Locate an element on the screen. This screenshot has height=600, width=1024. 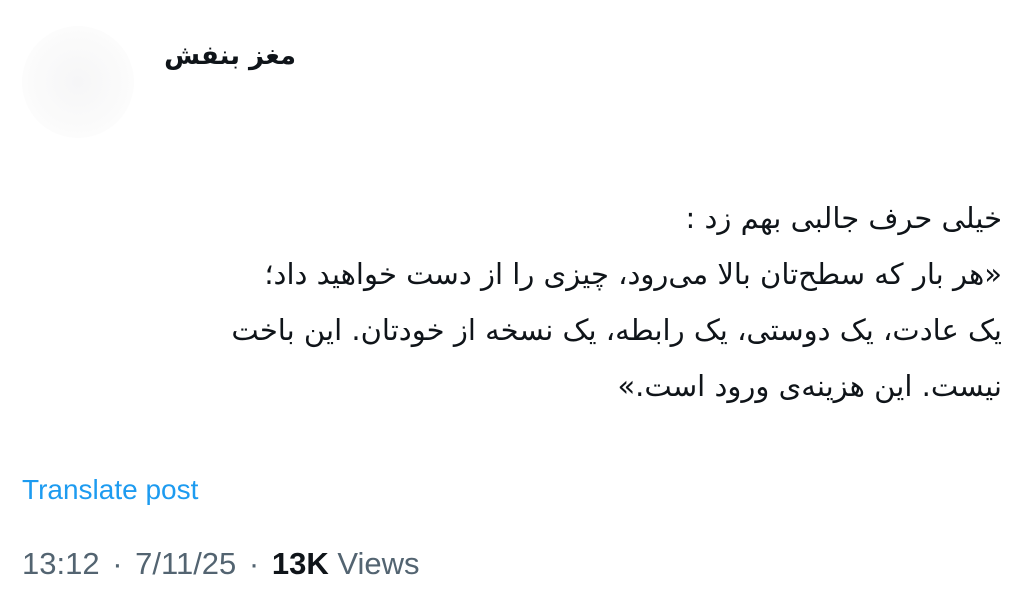
post-meta: 13:12 · 7/11/25 · 13K Views is located at coordinates (221, 564).